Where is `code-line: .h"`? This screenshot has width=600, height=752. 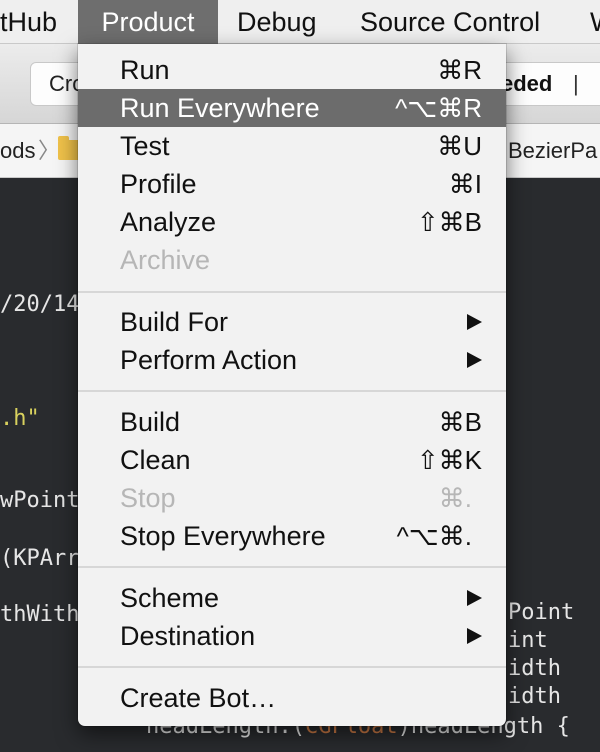 code-line: .h" is located at coordinates (20, 418).